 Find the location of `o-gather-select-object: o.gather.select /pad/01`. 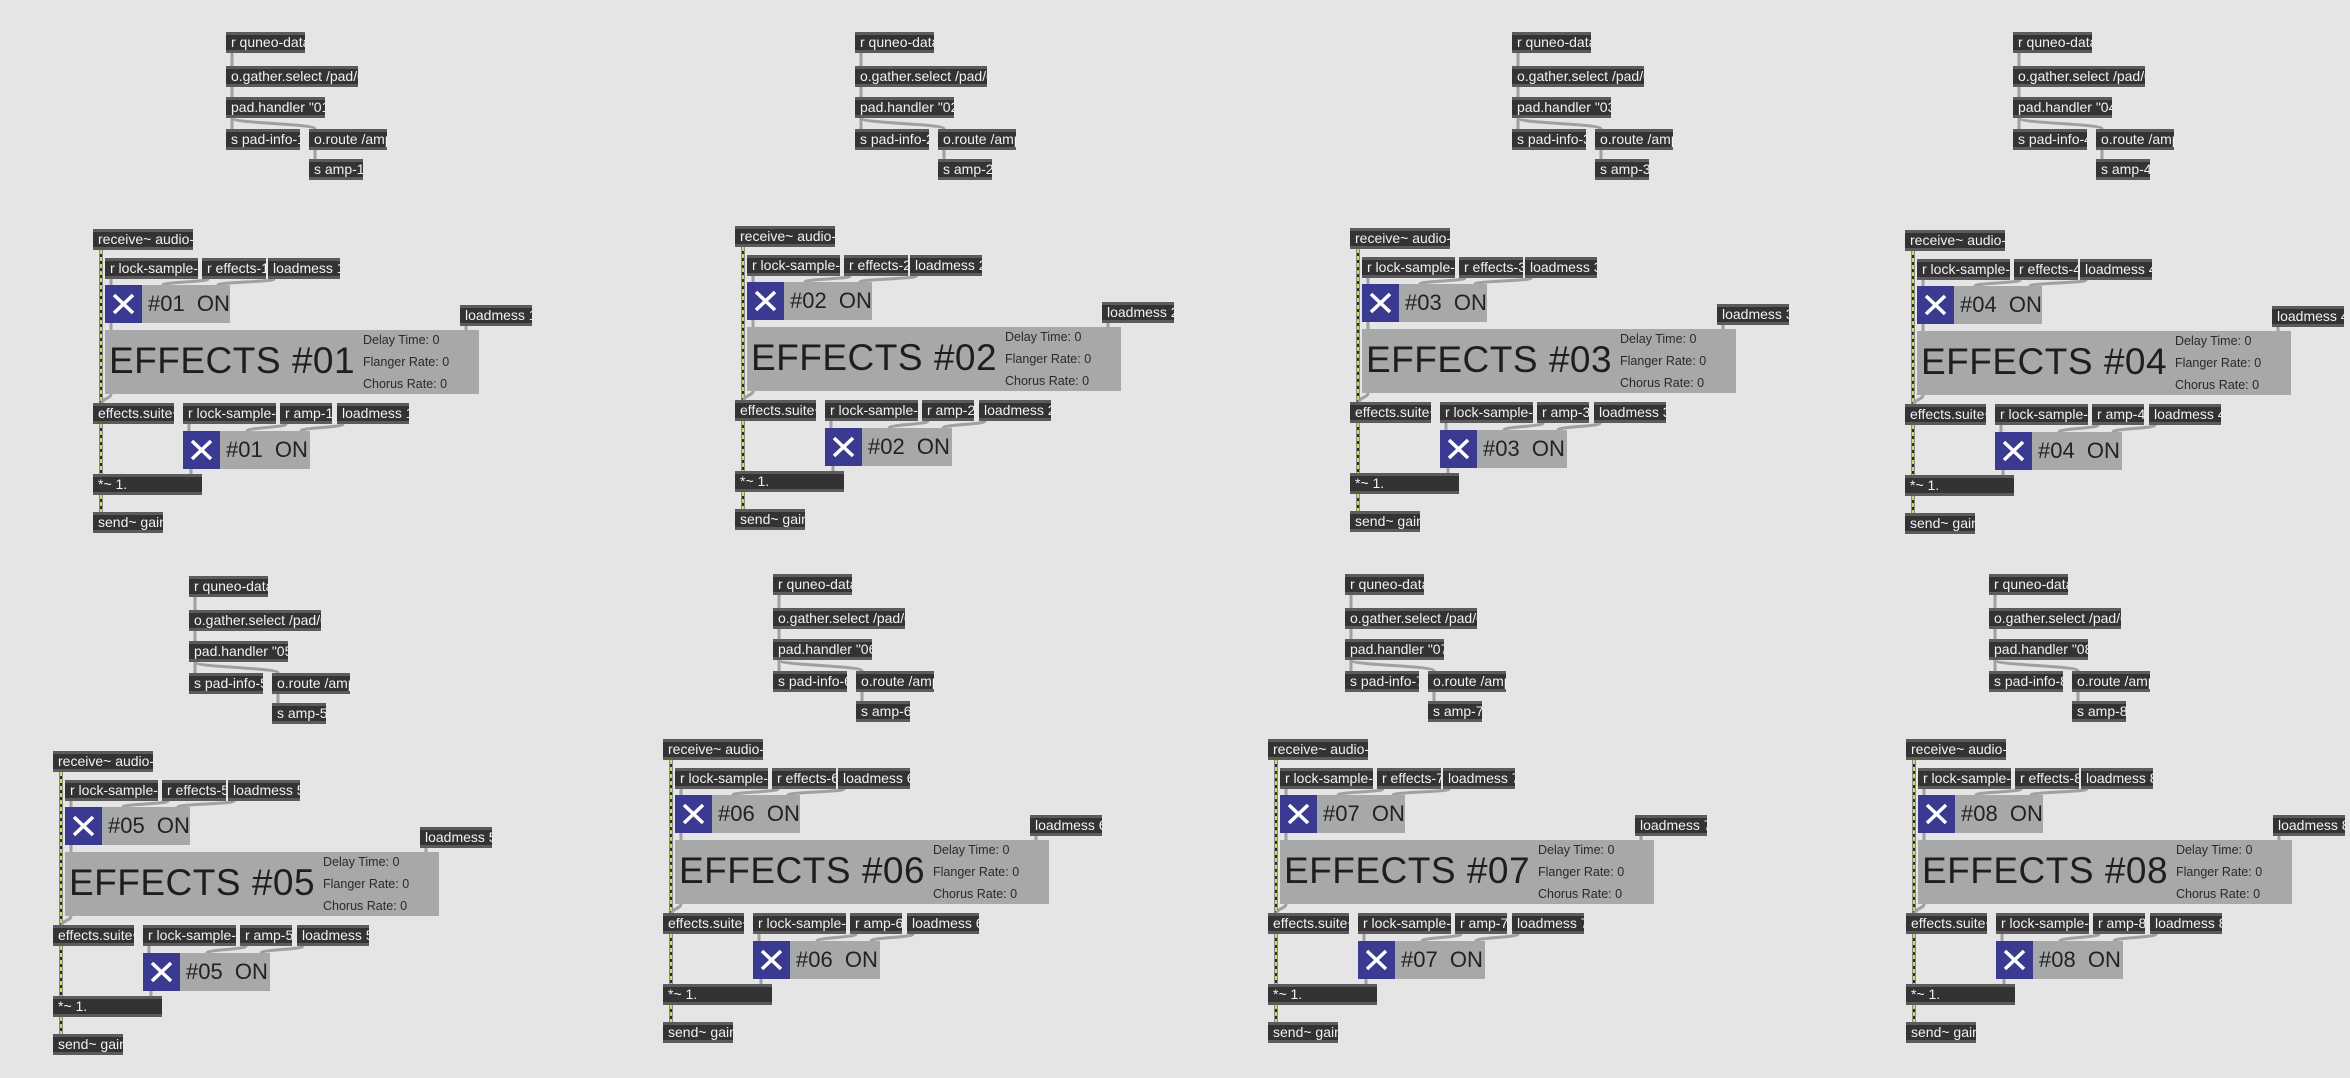

o-gather-select-object: o.gather.select /pad/01 is located at coordinates (292, 76).